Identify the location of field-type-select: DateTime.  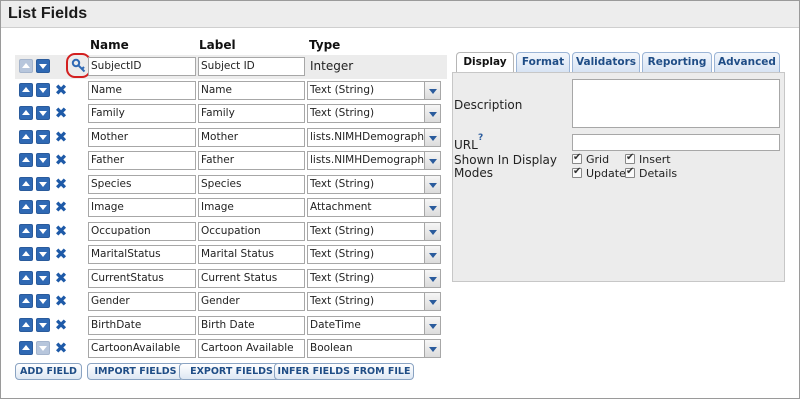
(366, 325).